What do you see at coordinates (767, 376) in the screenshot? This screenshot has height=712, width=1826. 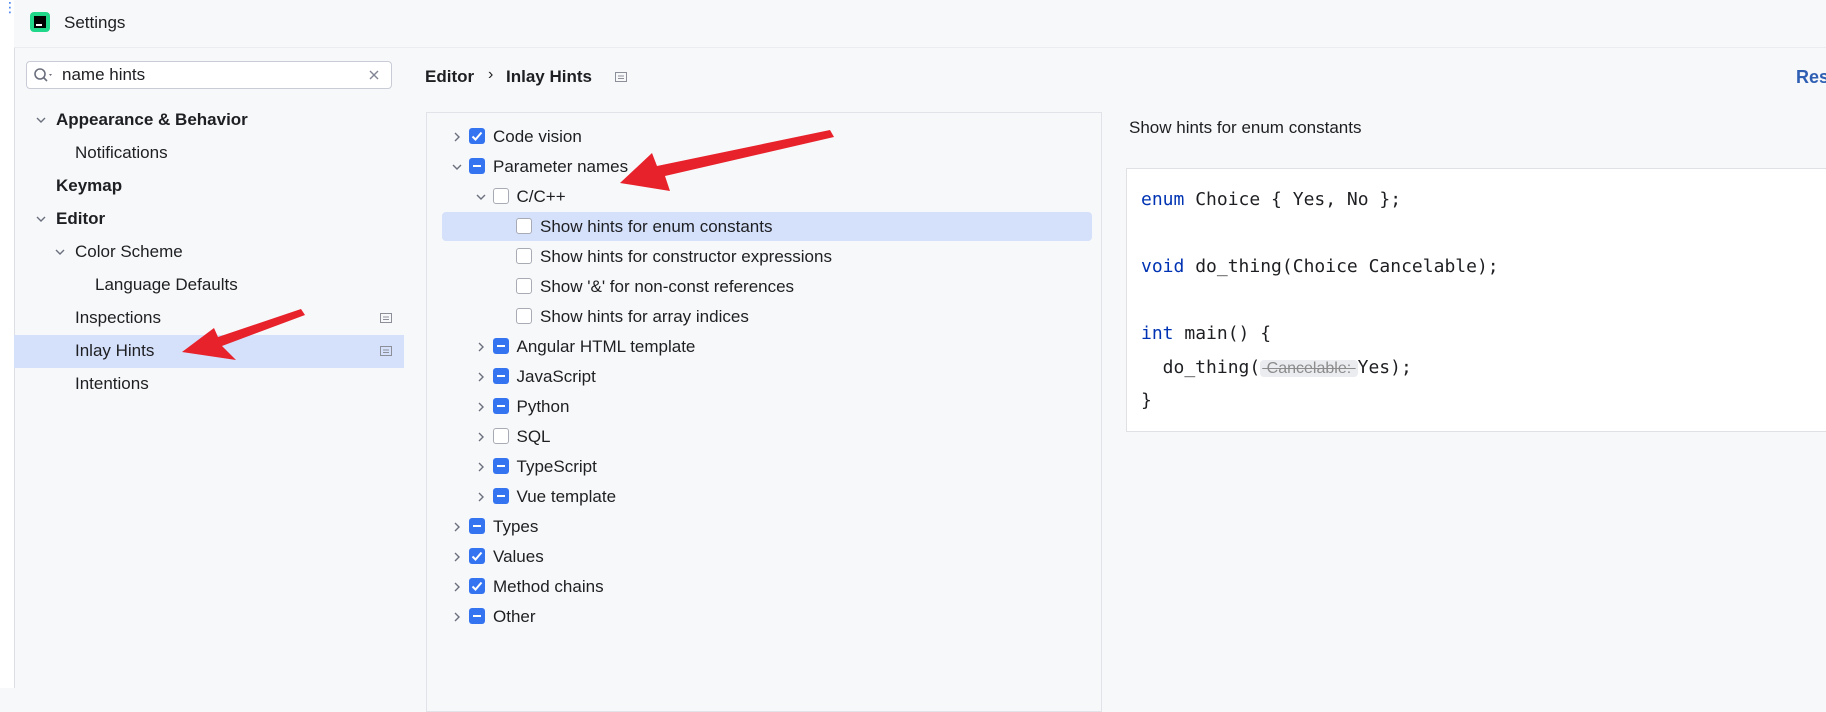 I see `option-row: JavaScript` at bounding box center [767, 376].